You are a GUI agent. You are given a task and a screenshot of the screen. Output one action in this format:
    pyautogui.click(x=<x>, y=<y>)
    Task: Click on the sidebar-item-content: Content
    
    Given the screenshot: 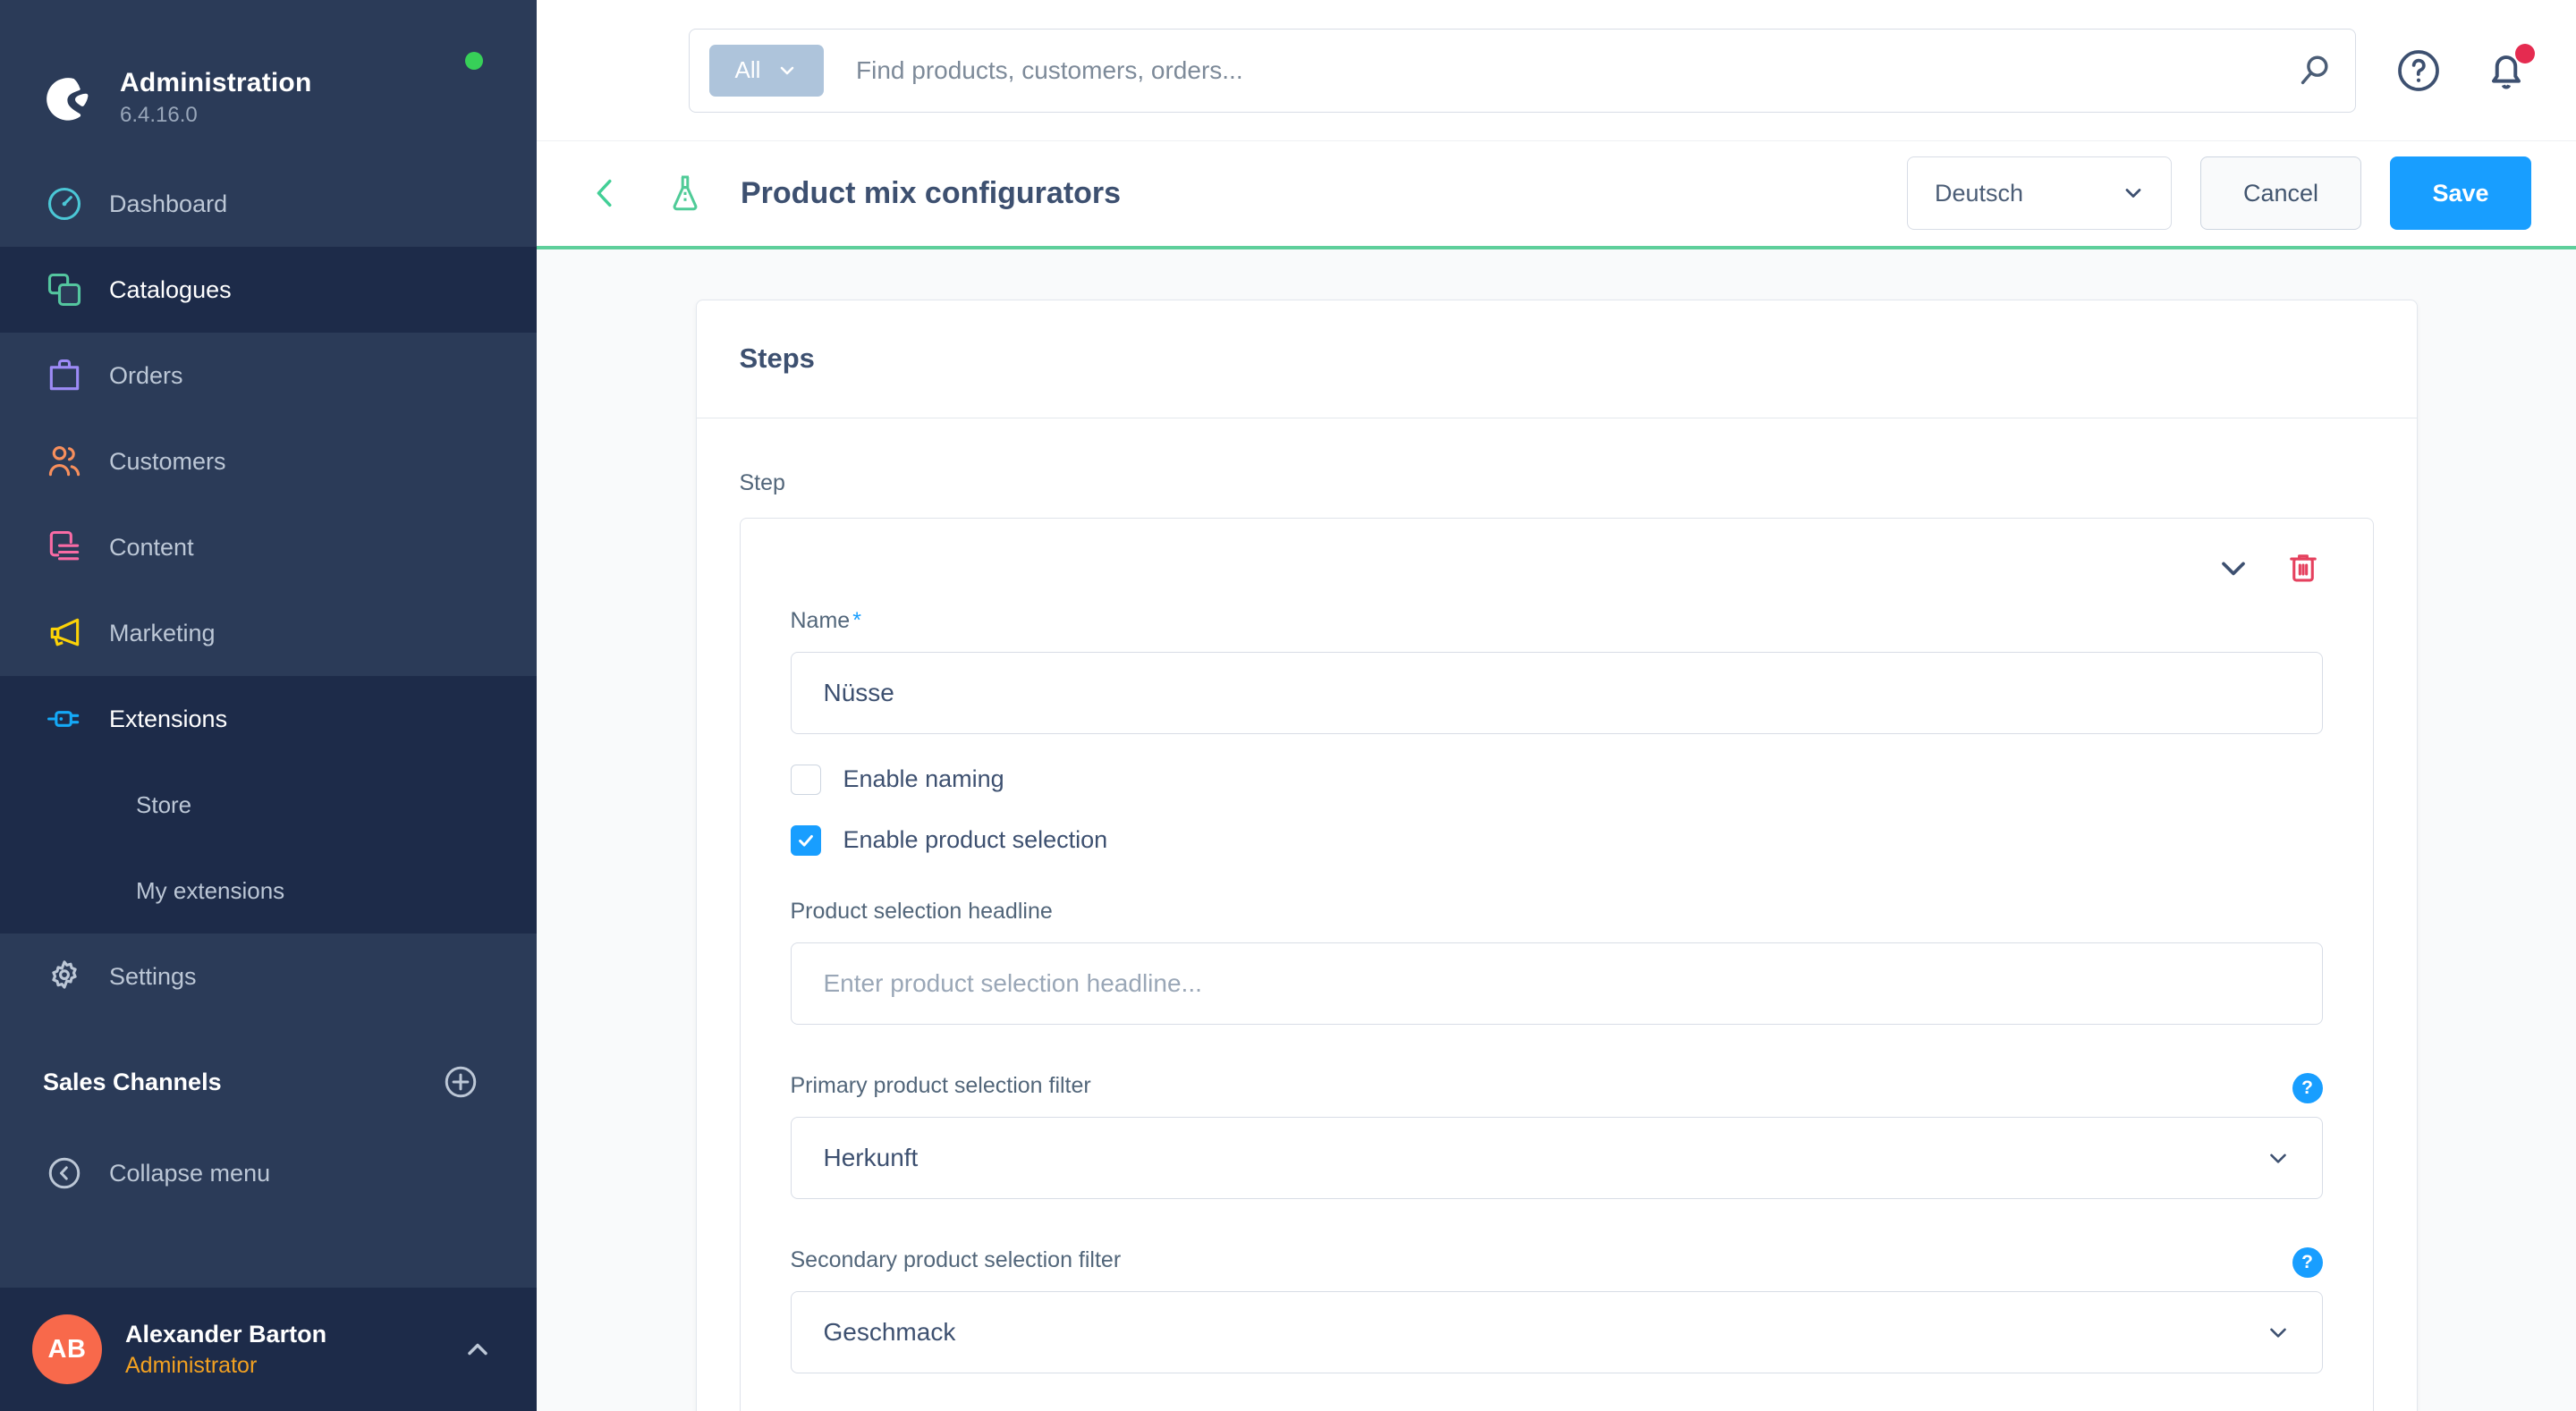 What is the action you would take?
    pyautogui.click(x=268, y=547)
    